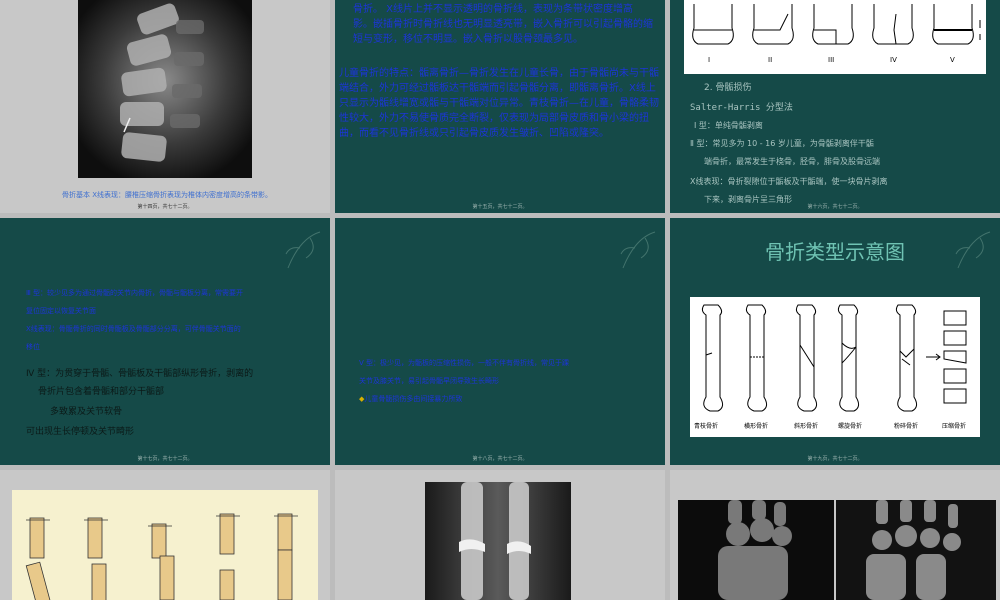  Describe the element at coordinates (789, 181) in the screenshot. I see `slide-3-xray1: X线表现：骨折裂隙位于骺板及干骺端，使一块骨片剥离` at that location.